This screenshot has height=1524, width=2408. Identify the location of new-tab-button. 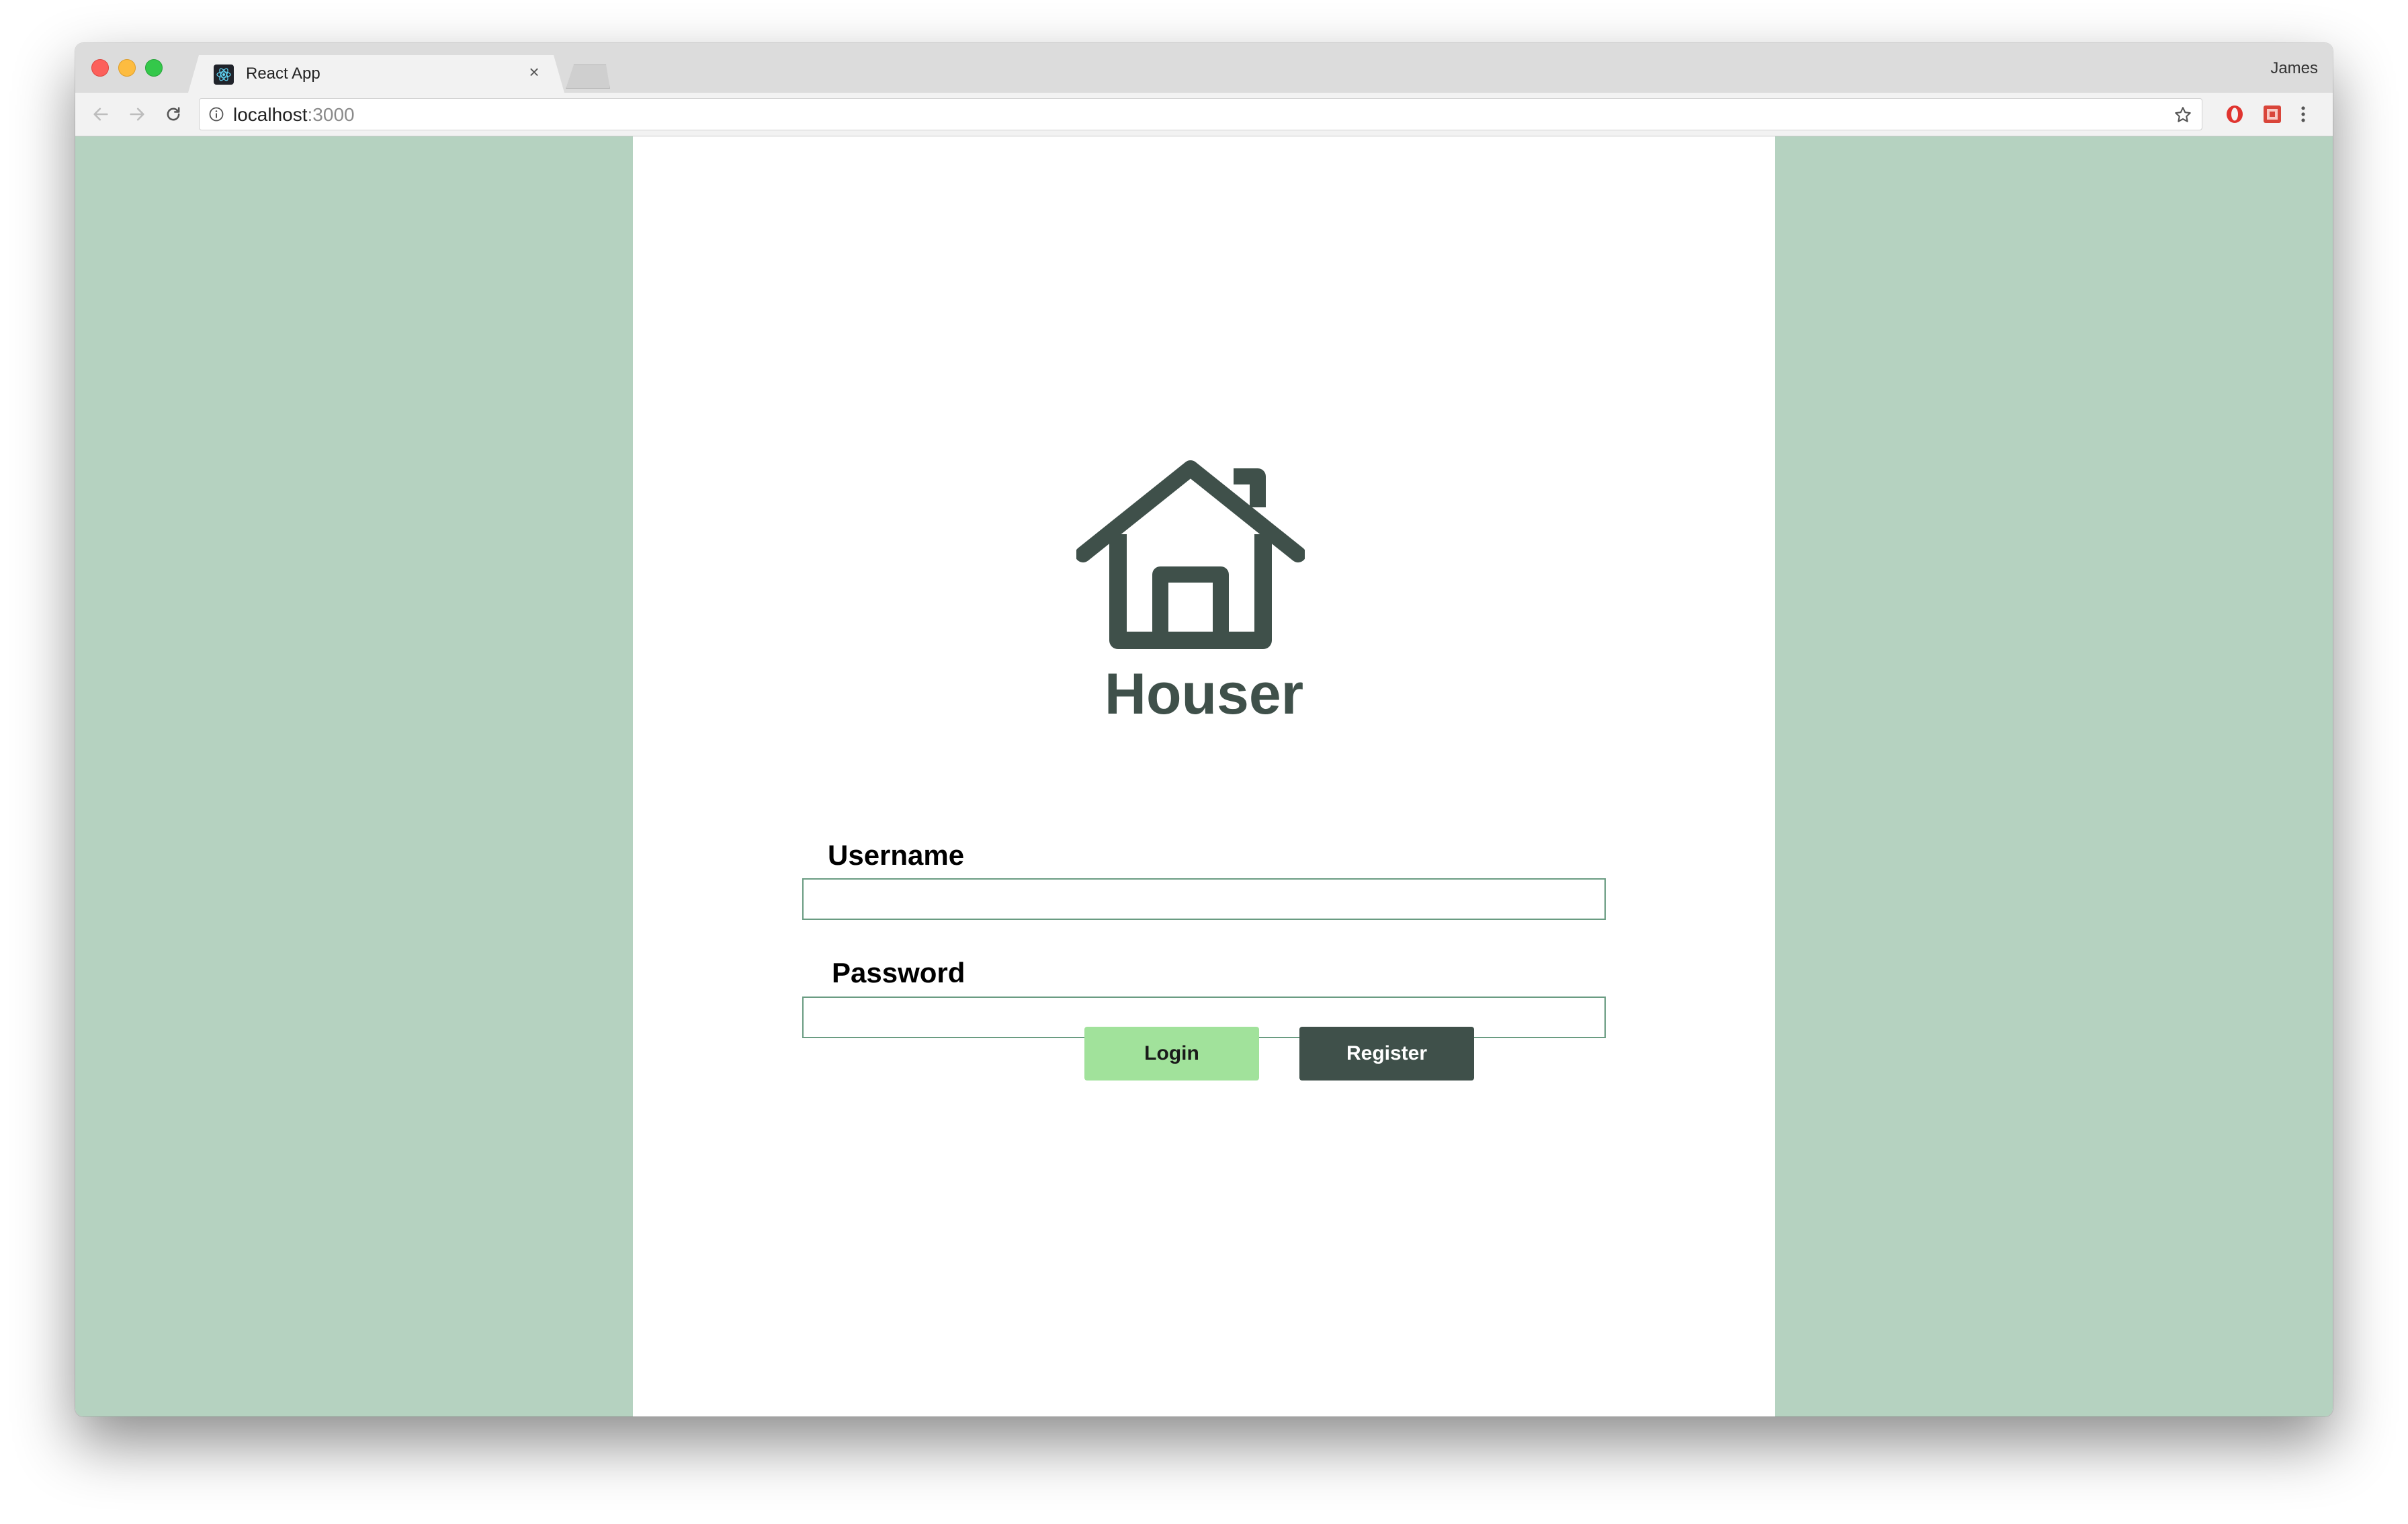
(588, 77).